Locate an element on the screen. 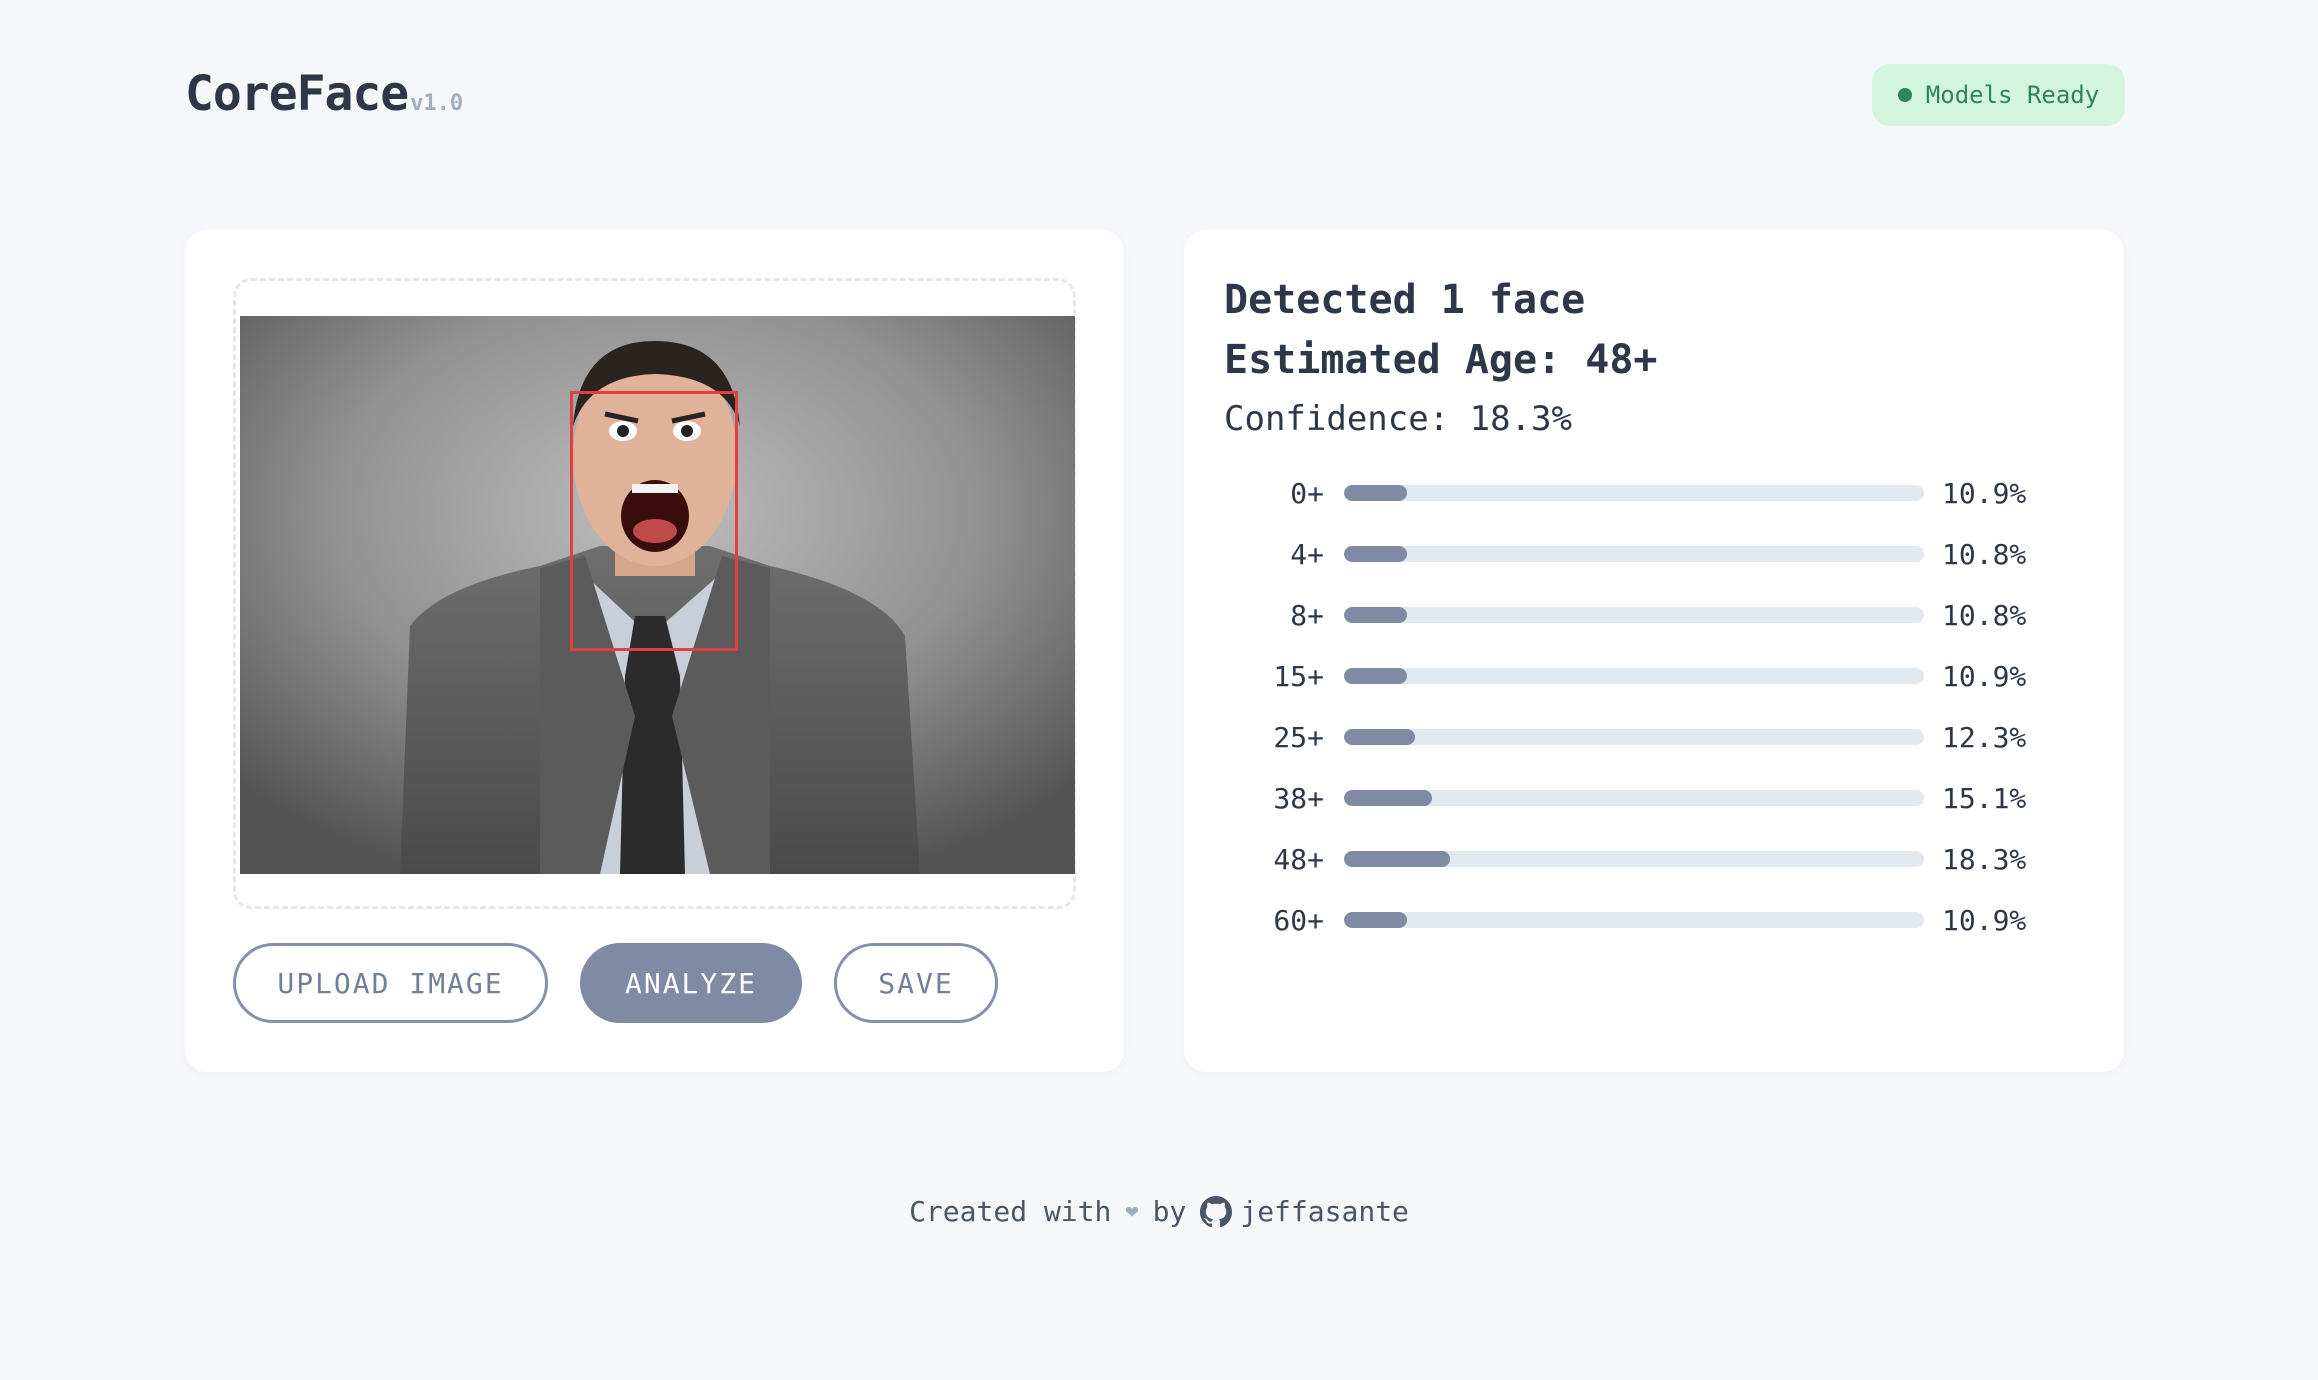 The height and width of the screenshot is (1380, 2318). analyze-button: ANALYZE is located at coordinates (691, 983).